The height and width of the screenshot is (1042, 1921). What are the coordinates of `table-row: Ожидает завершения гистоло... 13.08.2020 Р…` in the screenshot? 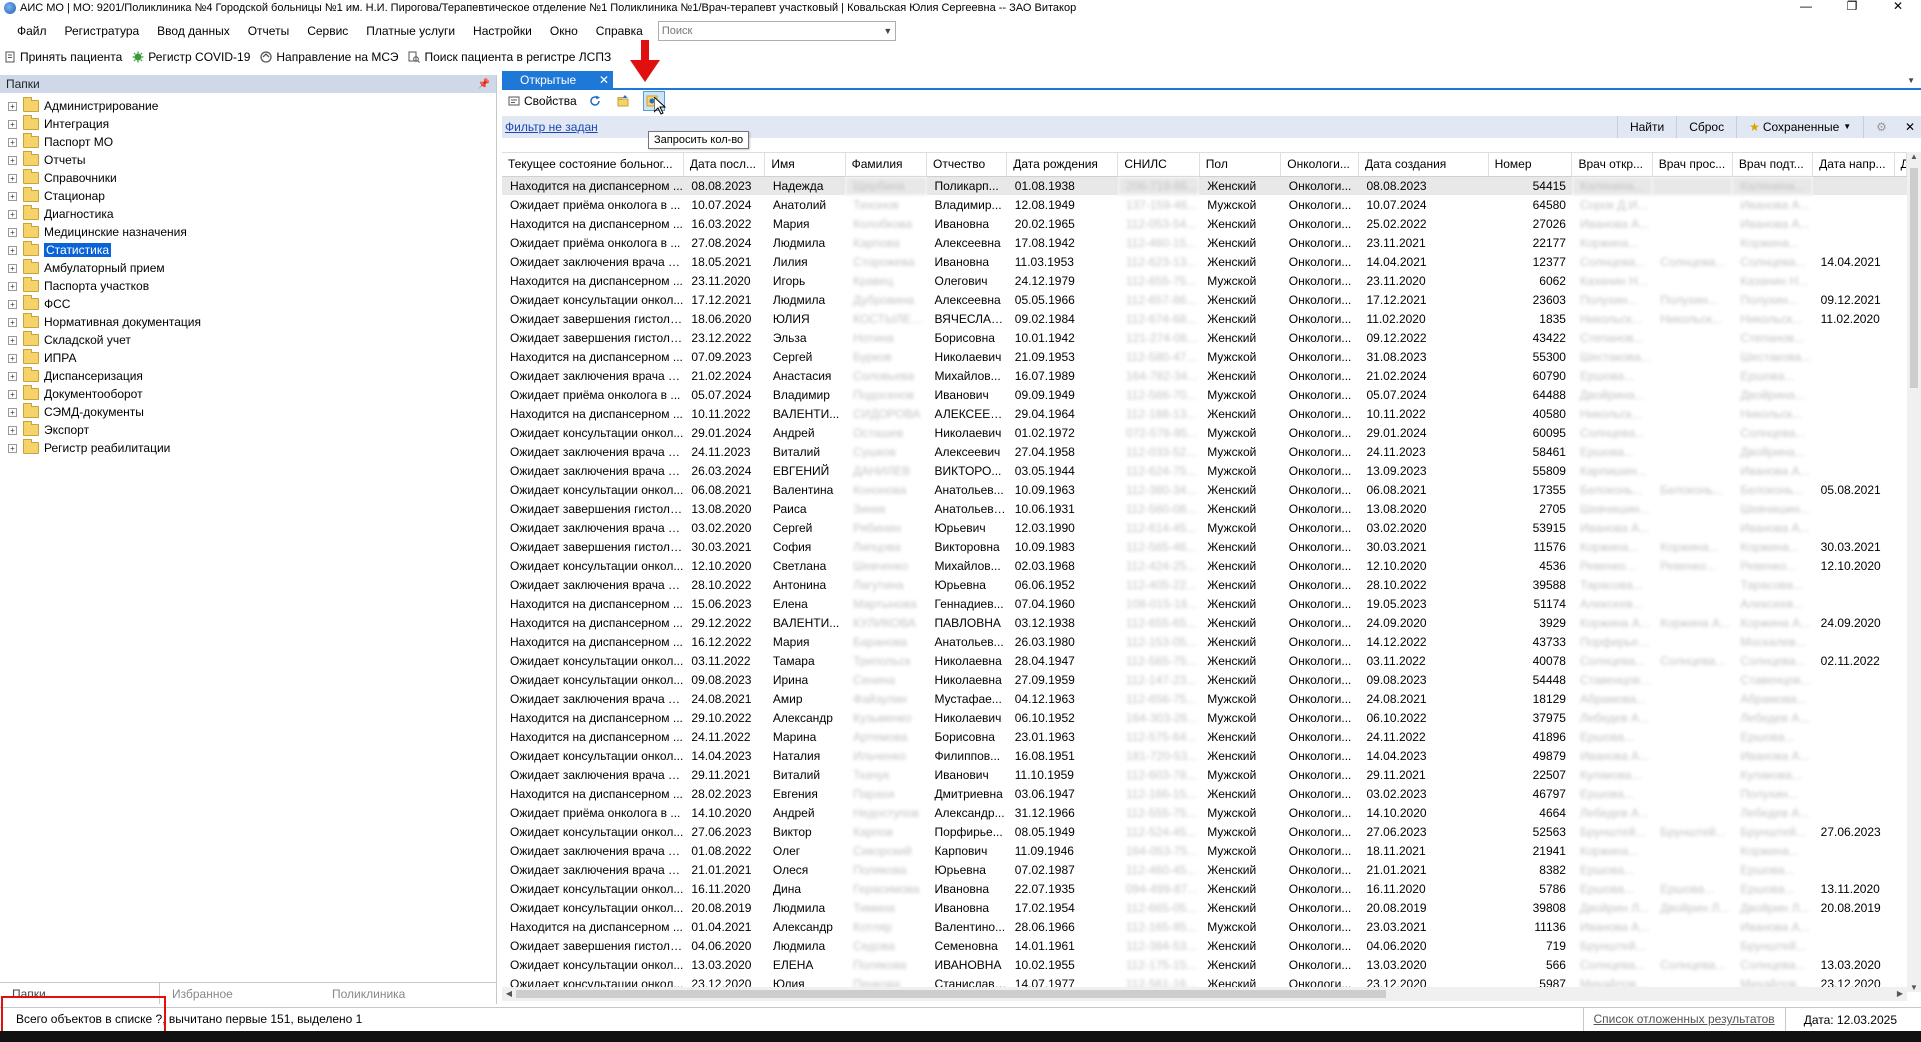 It's located at (1204, 508).